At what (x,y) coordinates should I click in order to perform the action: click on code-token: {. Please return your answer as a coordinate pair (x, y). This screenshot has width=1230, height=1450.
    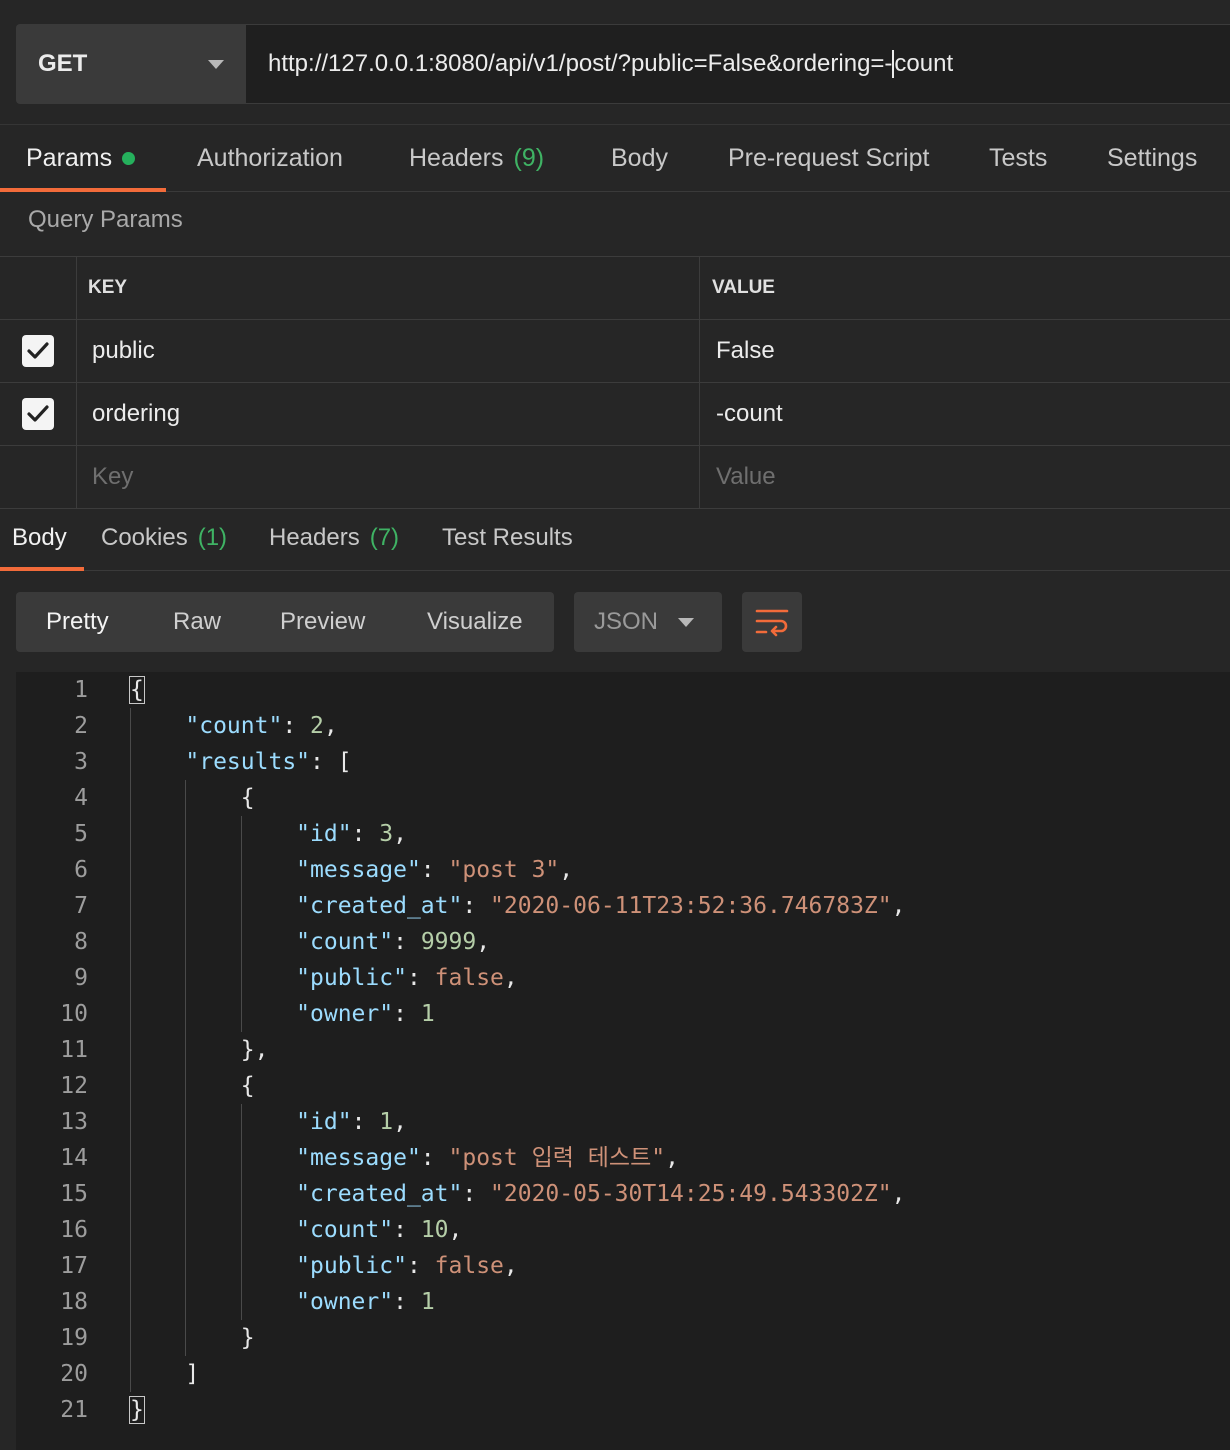
    Looking at the image, I should click on (192, 798).